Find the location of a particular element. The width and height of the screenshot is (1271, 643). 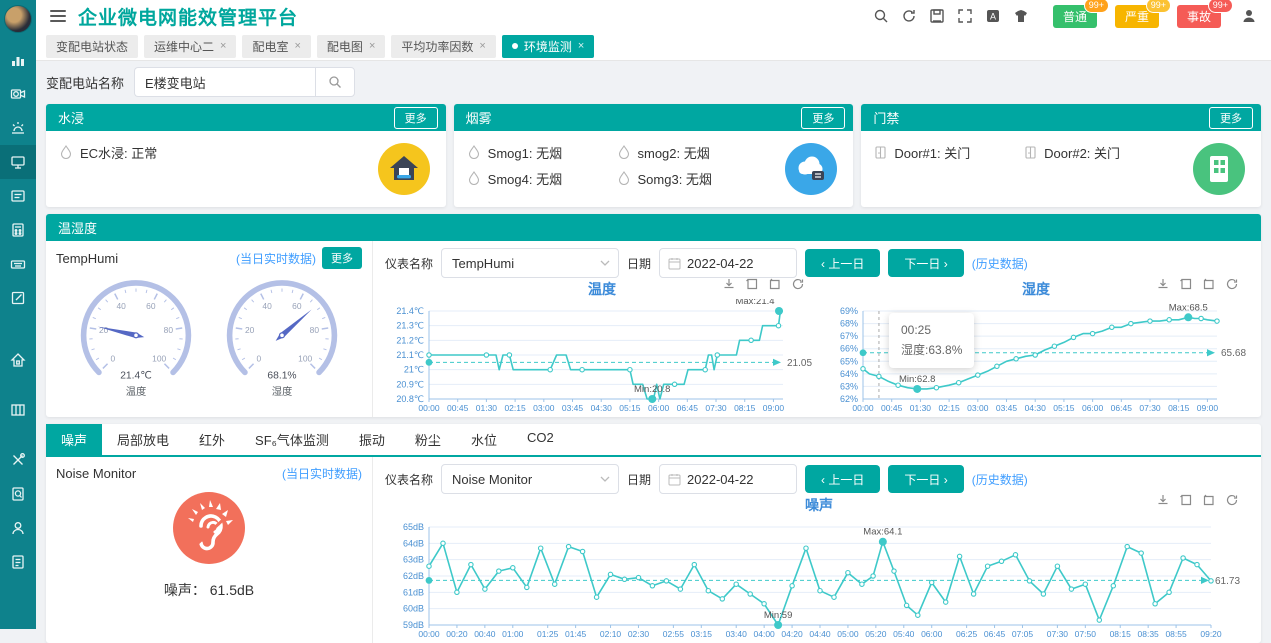

env-tab-4: 振动 is located at coordinates (372, 439).